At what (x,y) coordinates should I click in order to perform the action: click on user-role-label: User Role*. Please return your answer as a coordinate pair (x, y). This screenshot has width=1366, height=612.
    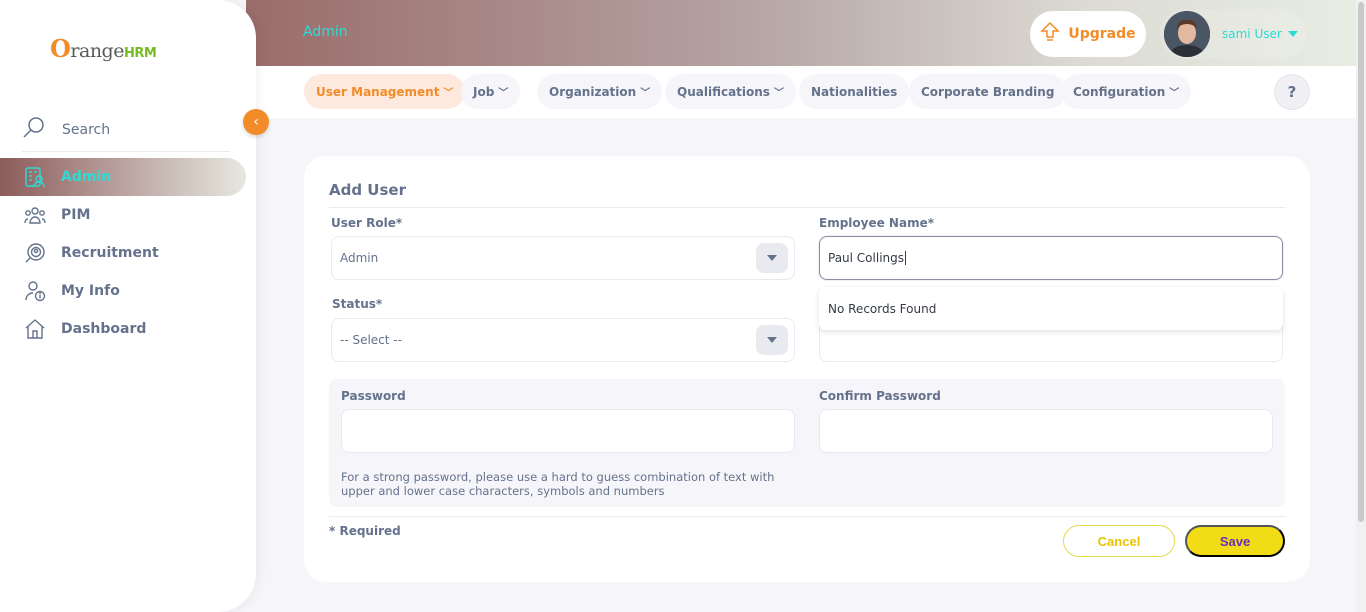
    Looking at the image, I should click on (367, 223).